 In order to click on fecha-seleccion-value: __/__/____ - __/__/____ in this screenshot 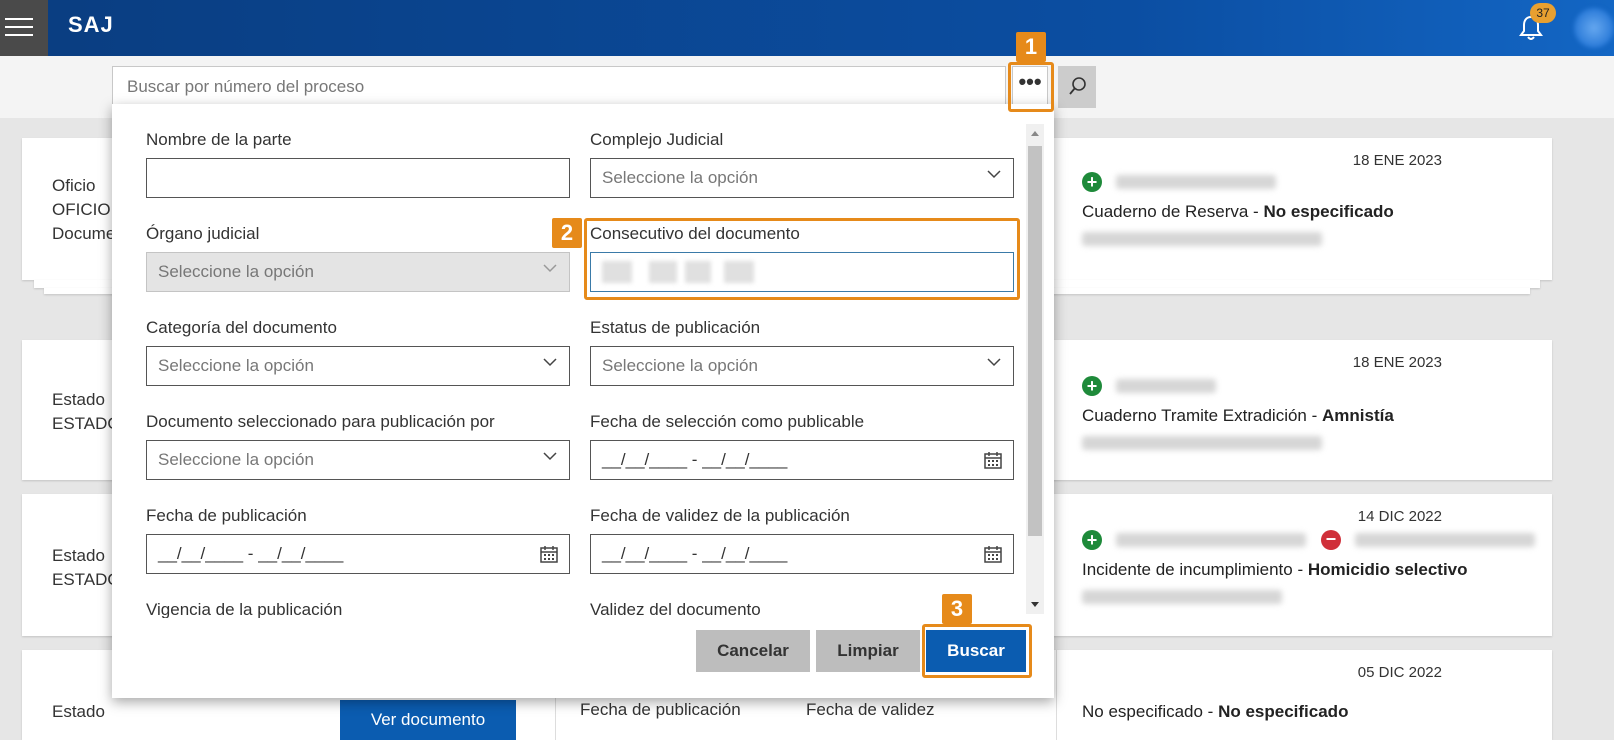, I will do `click(695, 459)`.